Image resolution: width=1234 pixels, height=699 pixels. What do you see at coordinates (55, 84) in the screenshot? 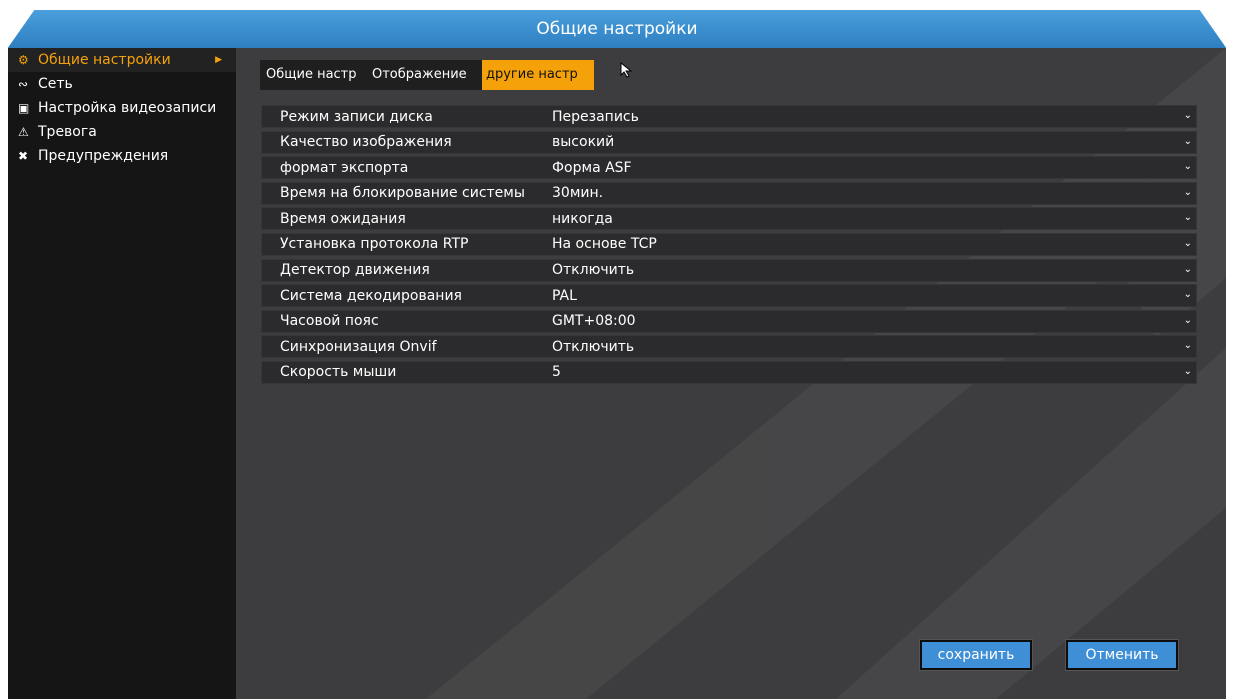
I see `sidebar-item-label: Сеть` at bounding box center [55, 84].